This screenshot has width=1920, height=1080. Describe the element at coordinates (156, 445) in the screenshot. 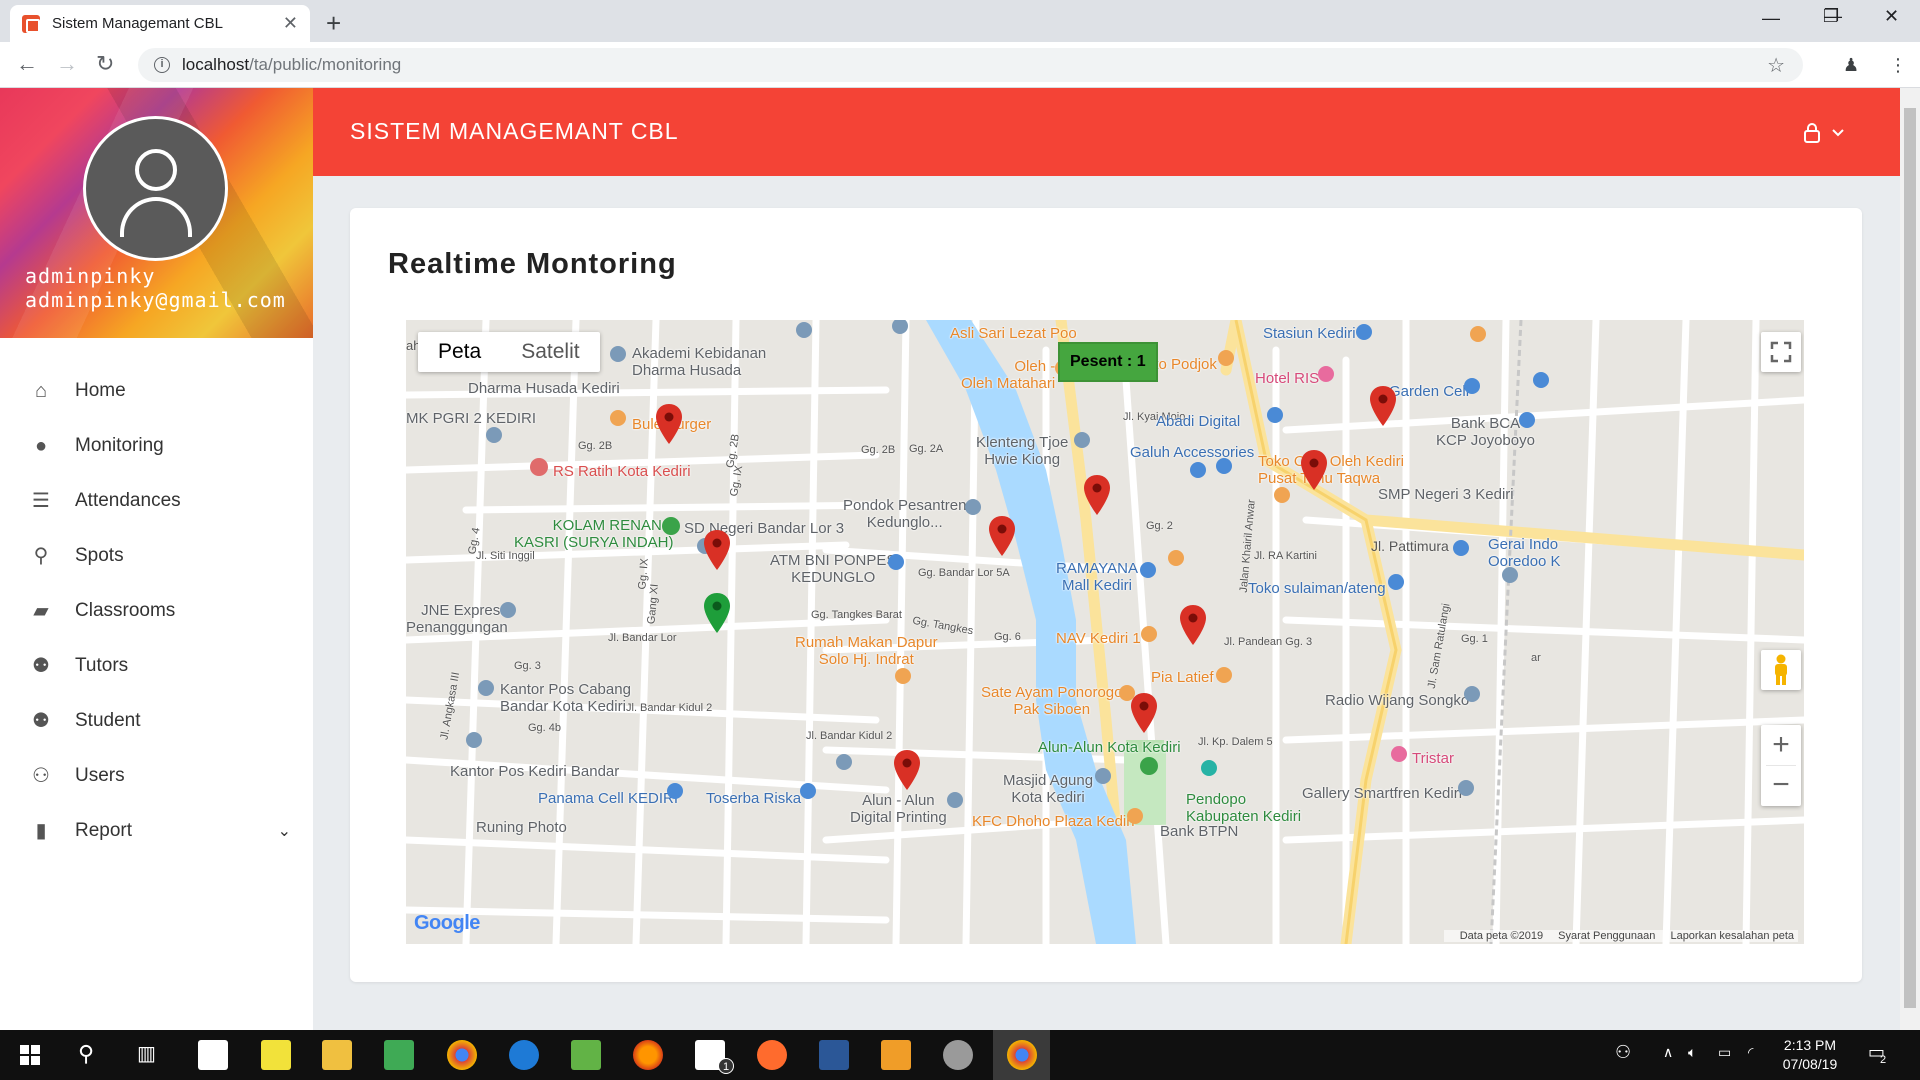

I see `sidebar-item-monitoring: ● Monitoring` at that location.